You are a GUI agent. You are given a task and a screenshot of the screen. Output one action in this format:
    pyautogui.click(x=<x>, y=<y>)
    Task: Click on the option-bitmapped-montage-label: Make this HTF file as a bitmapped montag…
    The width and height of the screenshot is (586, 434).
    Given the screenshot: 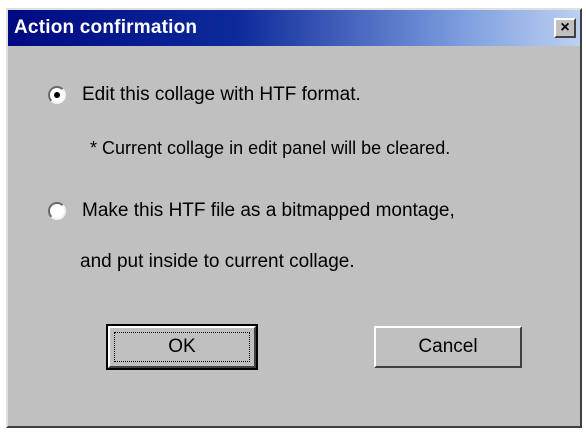 What is the action you would take?
    pyautogui.click(x=268, y=210)
    